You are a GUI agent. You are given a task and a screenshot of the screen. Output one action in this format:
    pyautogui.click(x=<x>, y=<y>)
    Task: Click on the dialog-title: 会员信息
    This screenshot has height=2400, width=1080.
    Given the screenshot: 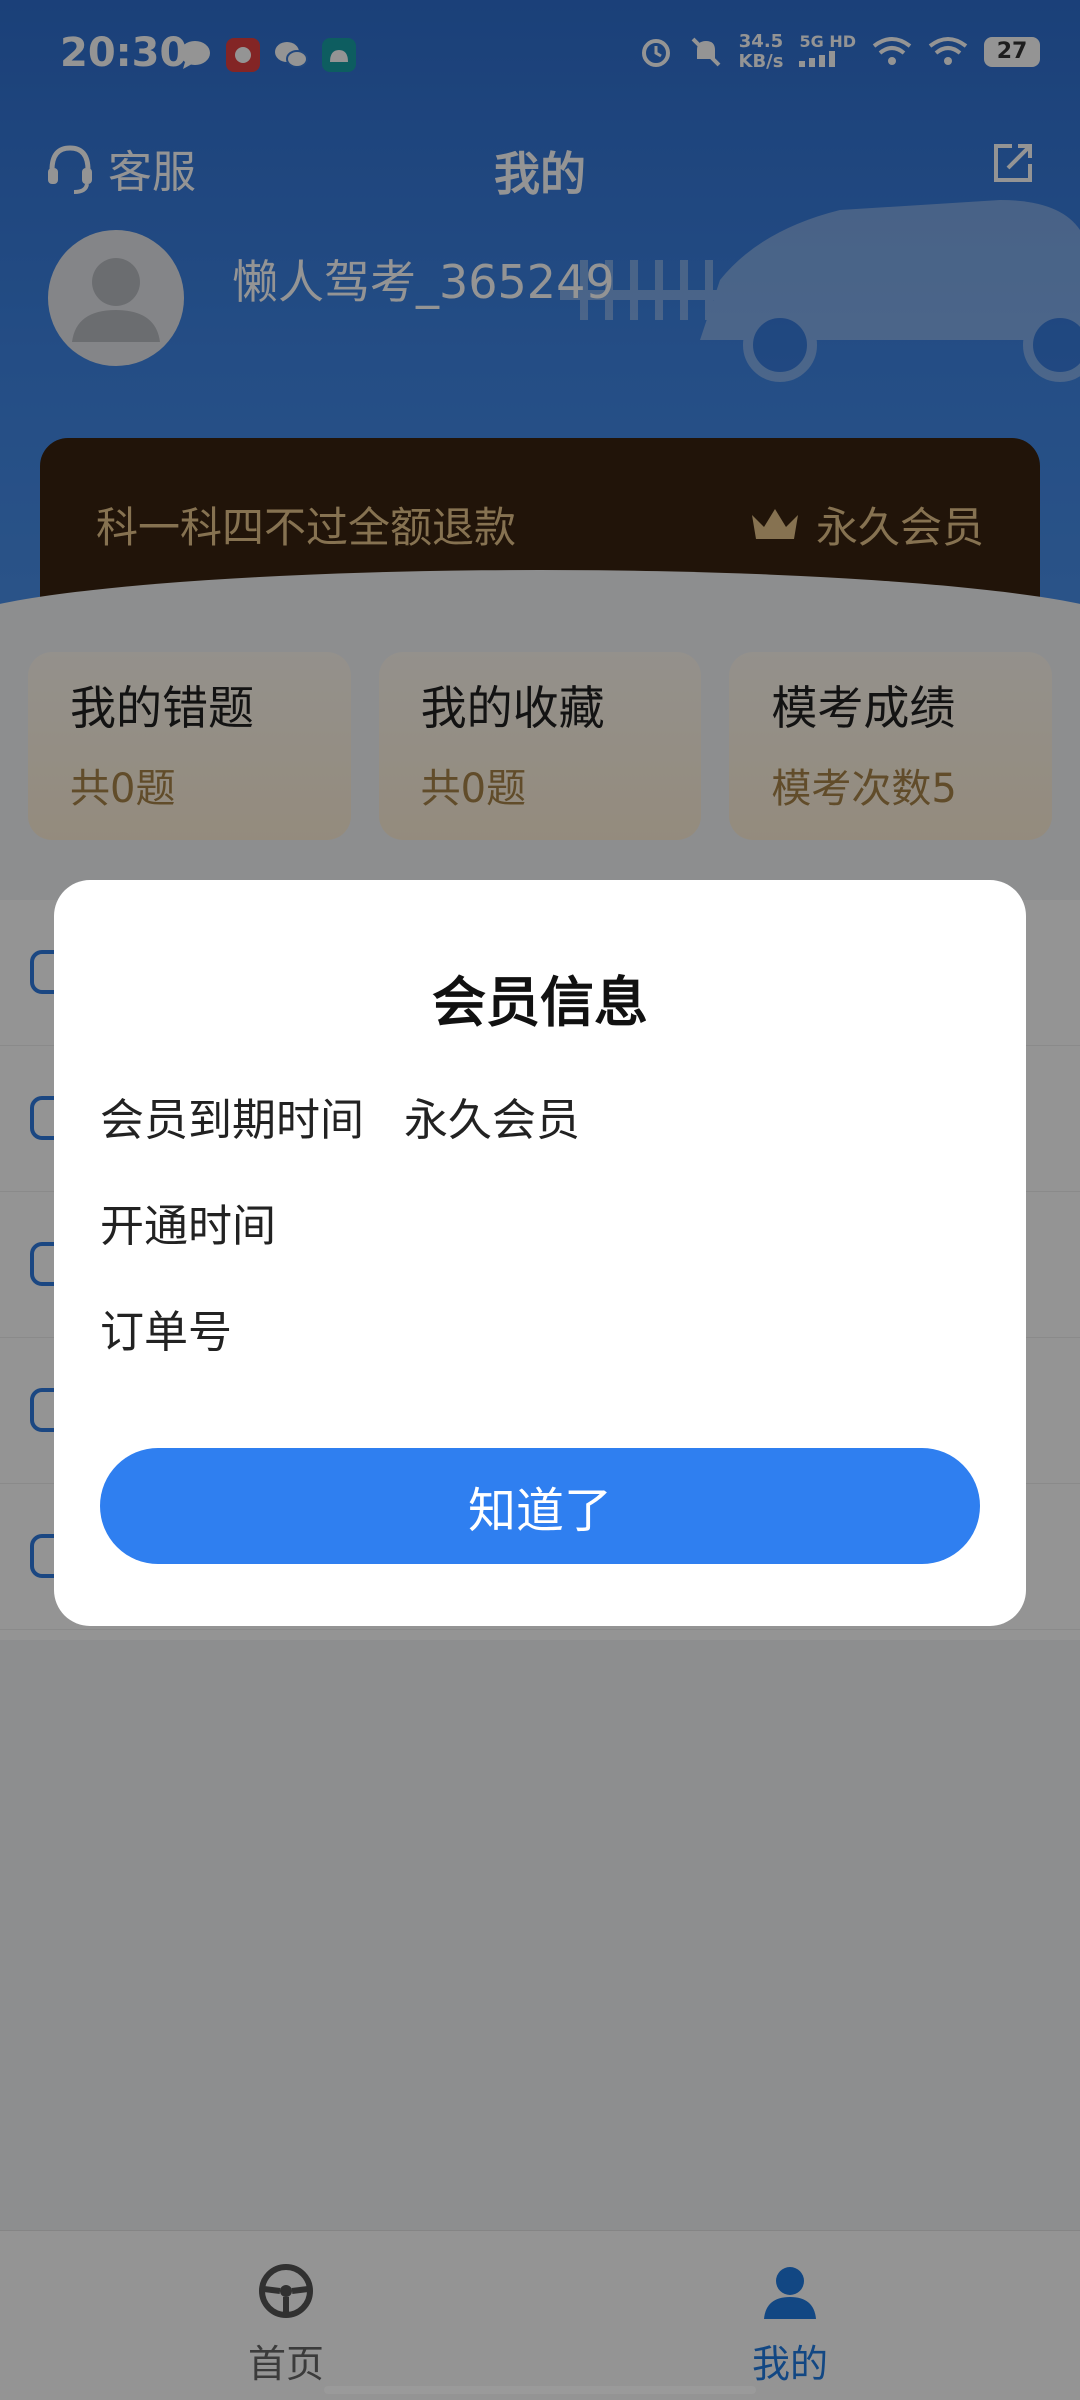 What is the action you would take?
    pyautogui.click(x=540, y=1002)
    